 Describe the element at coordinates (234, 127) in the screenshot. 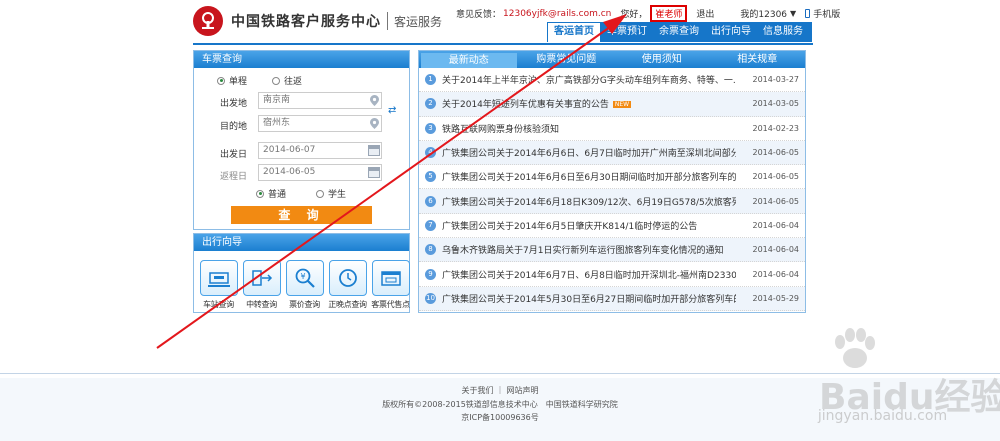

I see `to-label: 目的地` at that location.